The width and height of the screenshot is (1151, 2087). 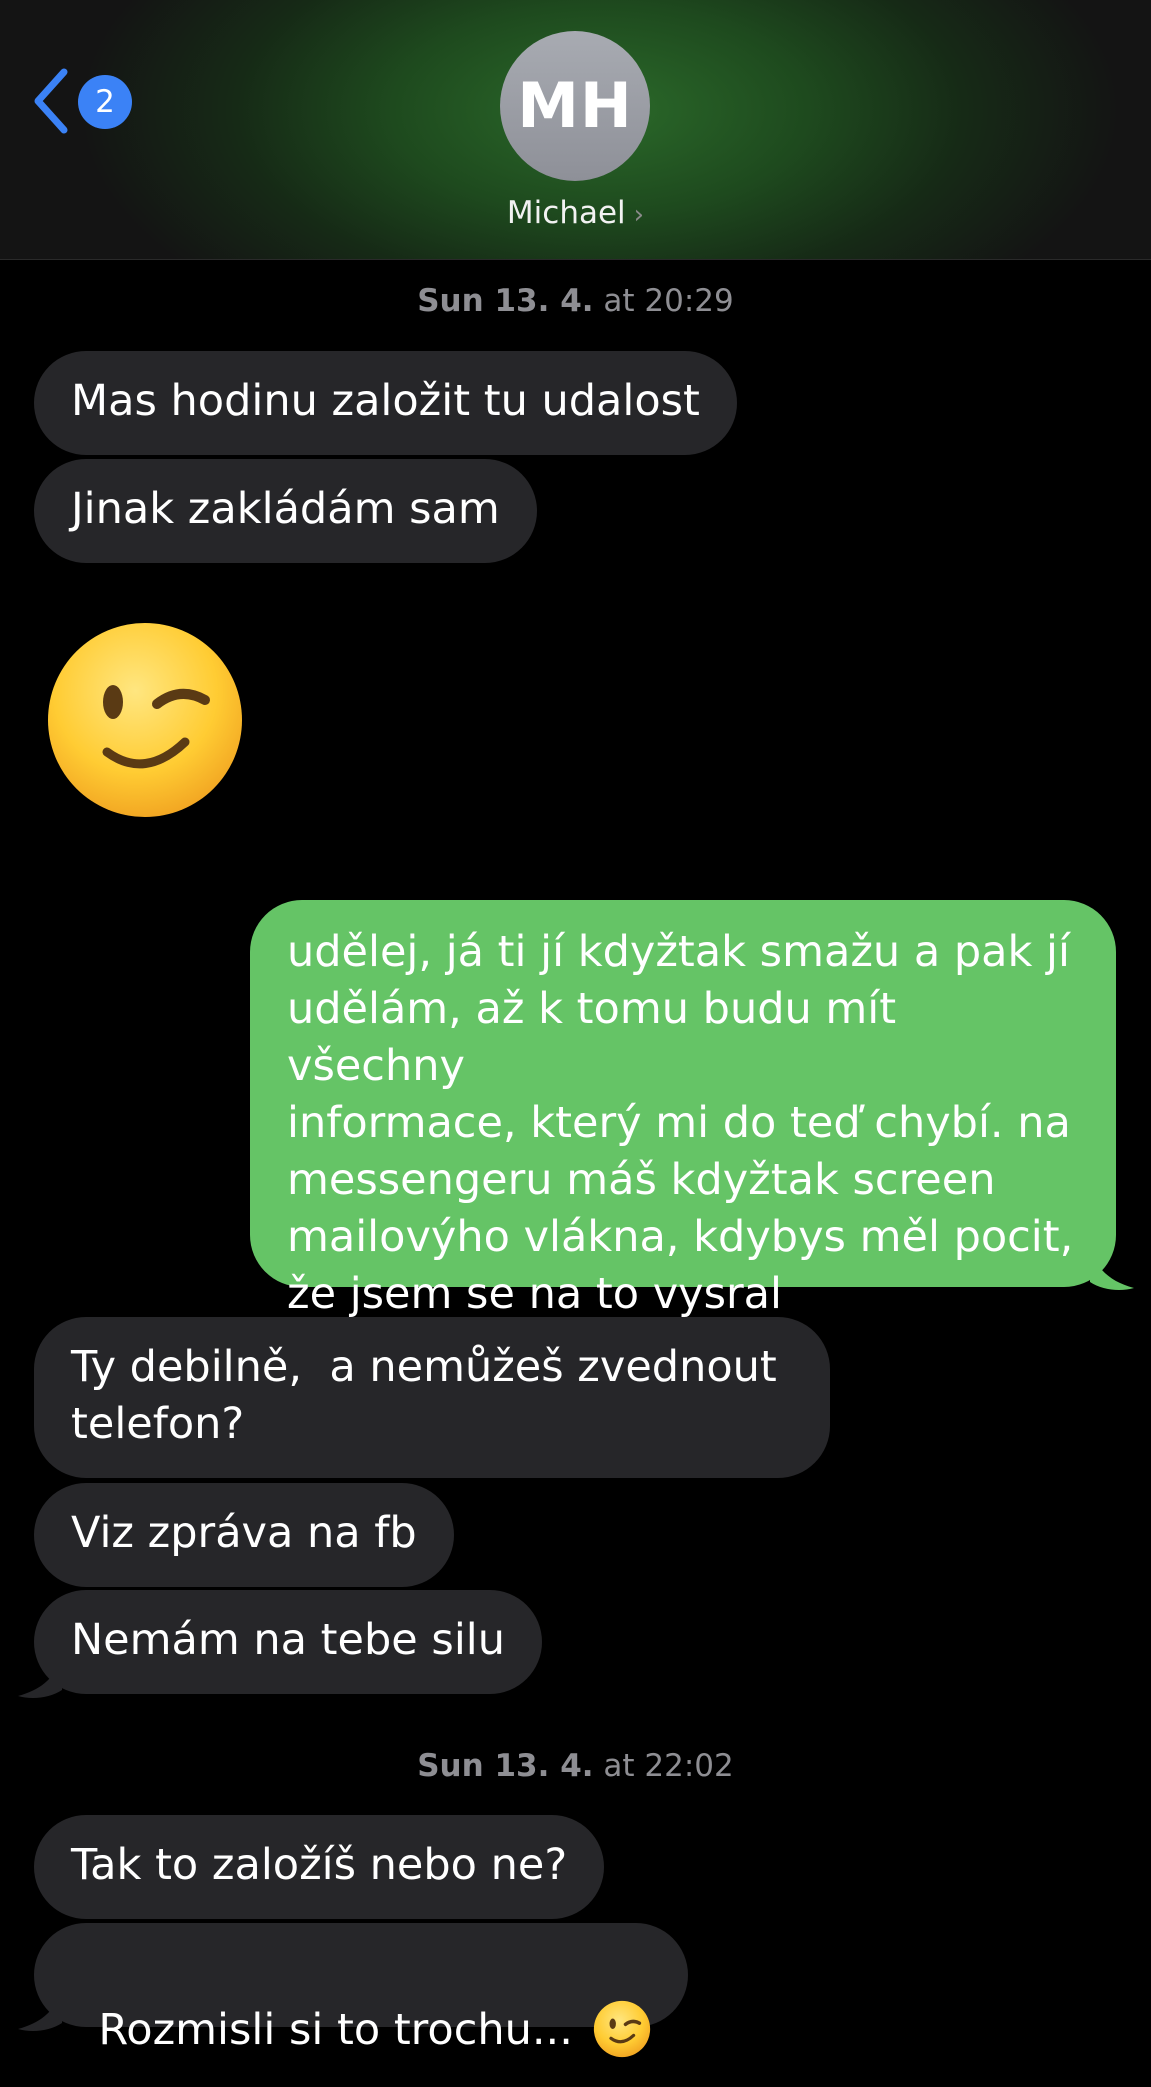 What do you see at coordinates (566, 213) in the screenshot?
I see `contact-name: Michael` at bounding box center [566, 213].